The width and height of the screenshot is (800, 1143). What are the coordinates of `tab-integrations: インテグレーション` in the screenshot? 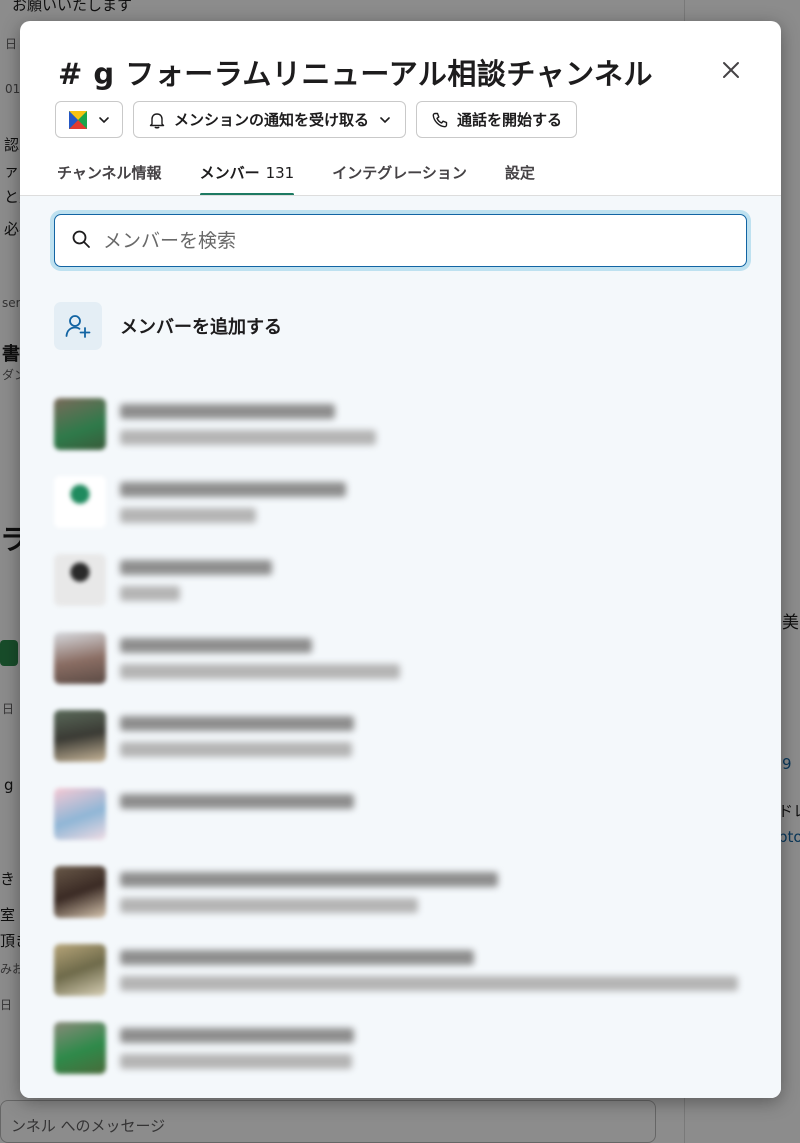 It's located at (399, 177).